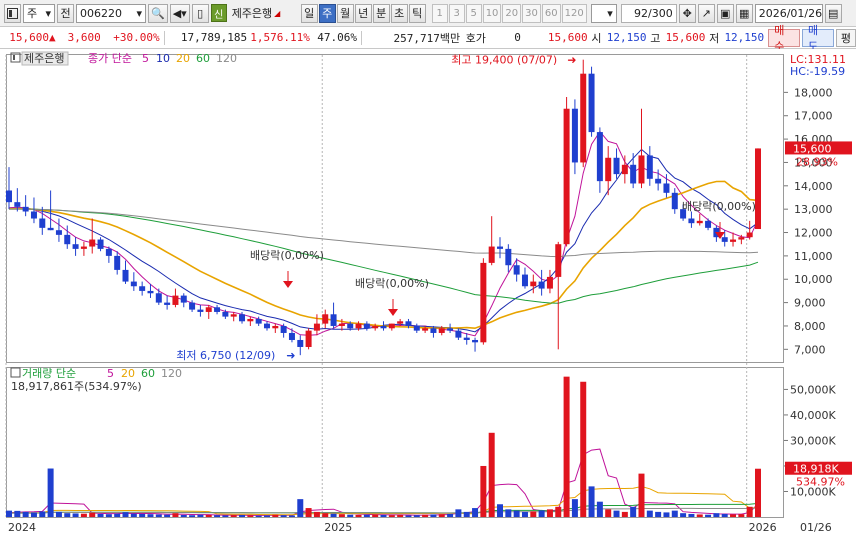  I want to click on draw-line-icon: ↗, so click(706, 13).